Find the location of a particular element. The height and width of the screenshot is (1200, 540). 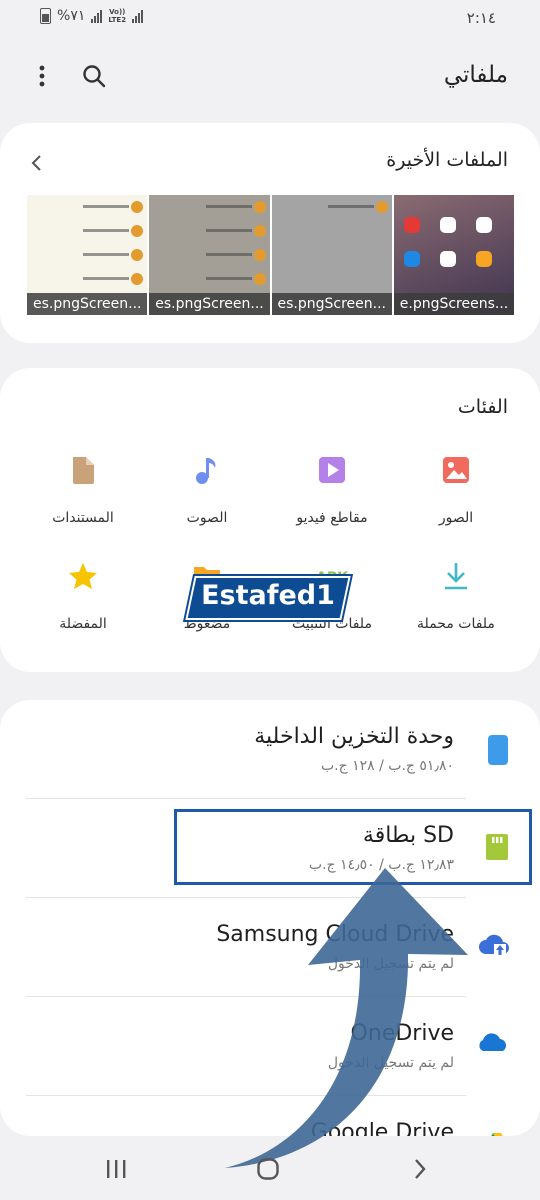

categories-title: الفئات is located at coordinates (482, 407).